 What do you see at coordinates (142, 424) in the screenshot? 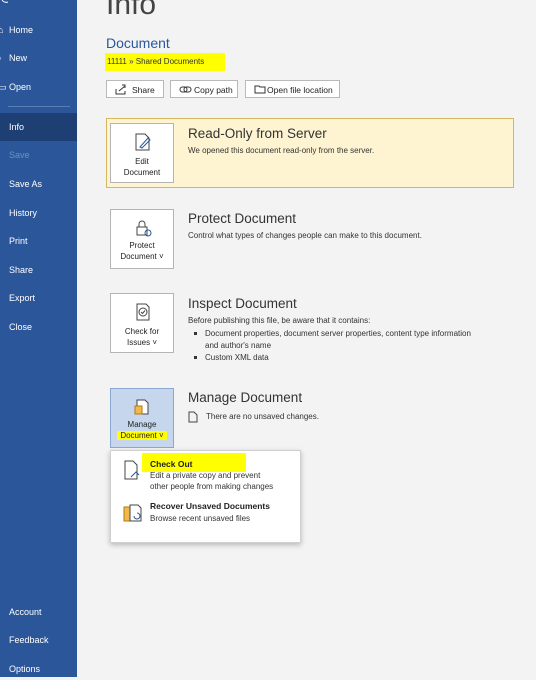
I see `manage-document-label-1: Manage` at bounding box center [142, 424].